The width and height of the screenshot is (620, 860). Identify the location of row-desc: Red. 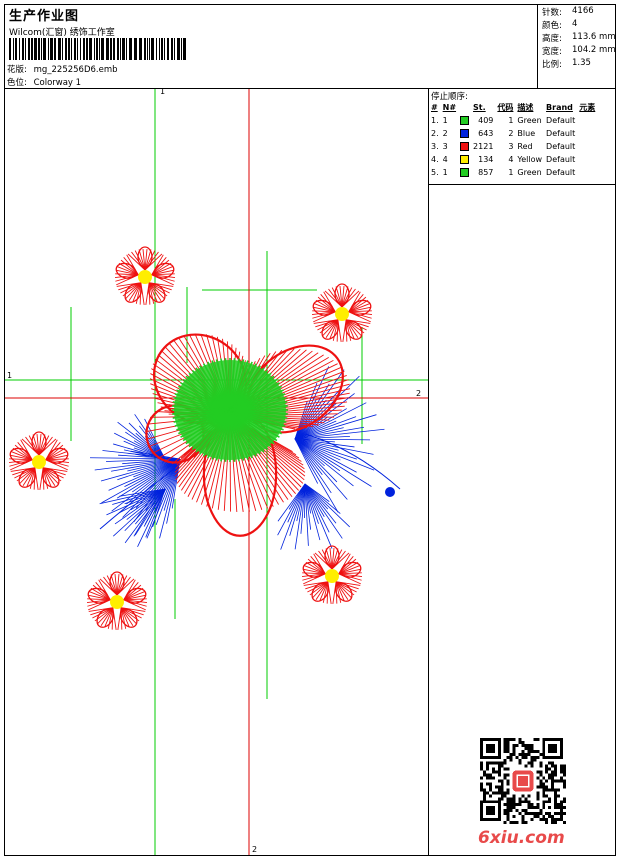
(525, 146).